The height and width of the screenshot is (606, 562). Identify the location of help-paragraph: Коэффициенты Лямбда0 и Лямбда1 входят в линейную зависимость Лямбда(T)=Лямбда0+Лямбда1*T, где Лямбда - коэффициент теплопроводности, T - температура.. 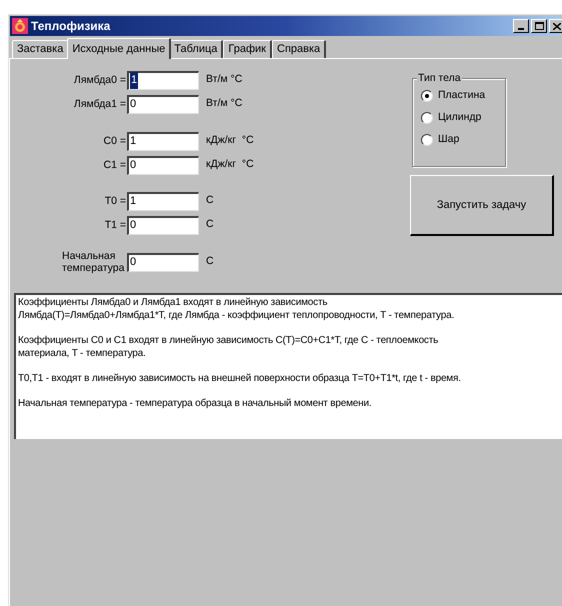
(237, 309).